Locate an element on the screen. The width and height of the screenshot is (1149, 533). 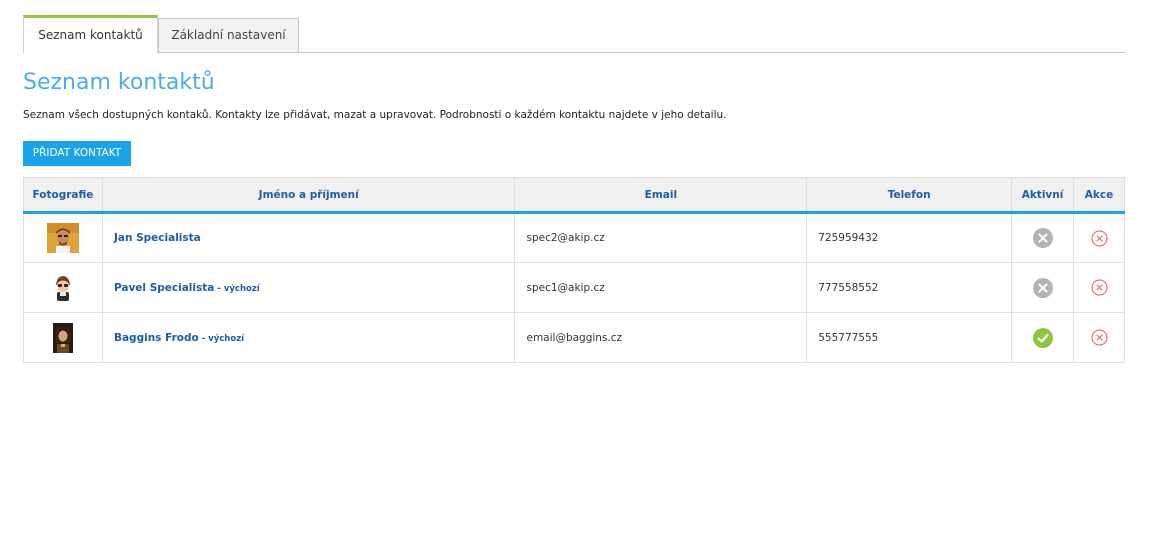
column-header-phone: Telefon is located at coordinates (909, 195).